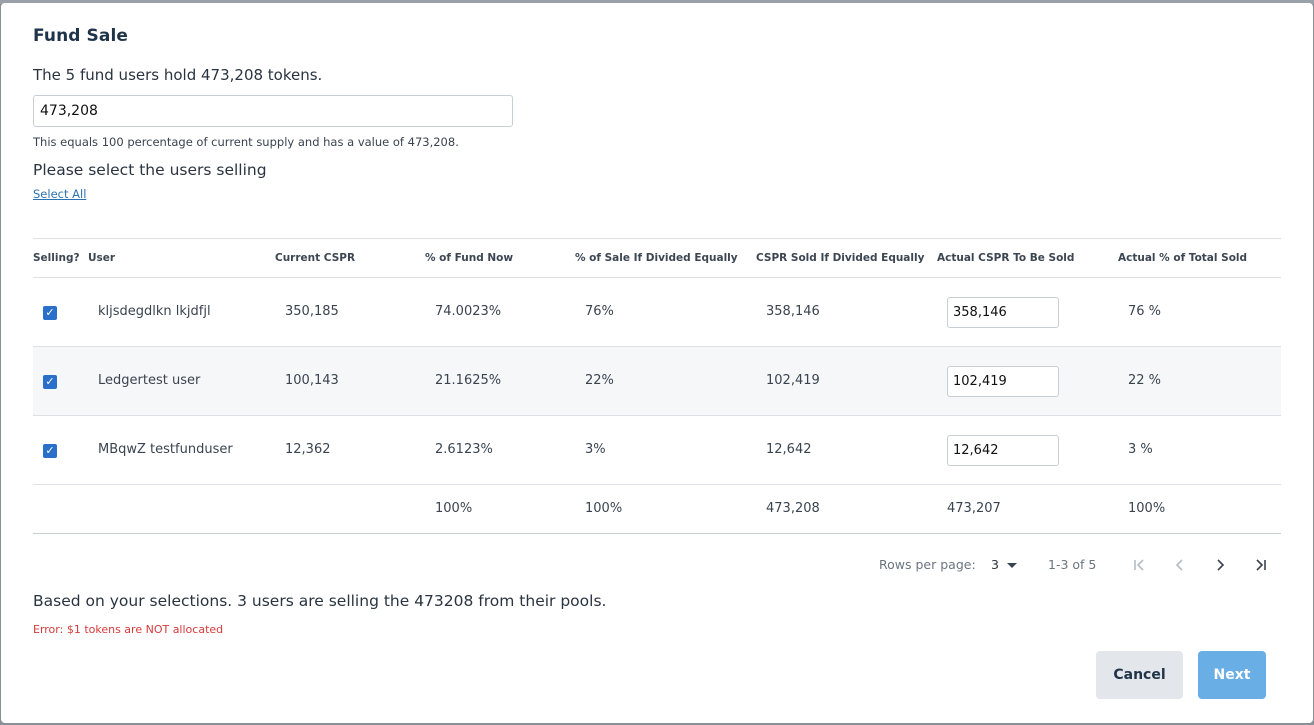 The width and height of the screenshot is (1314, 725). What do you see at coordinates (599, 311) in the screenshot?
I see `sale-equal-pct: 76%` at bounding box center [599, 311].